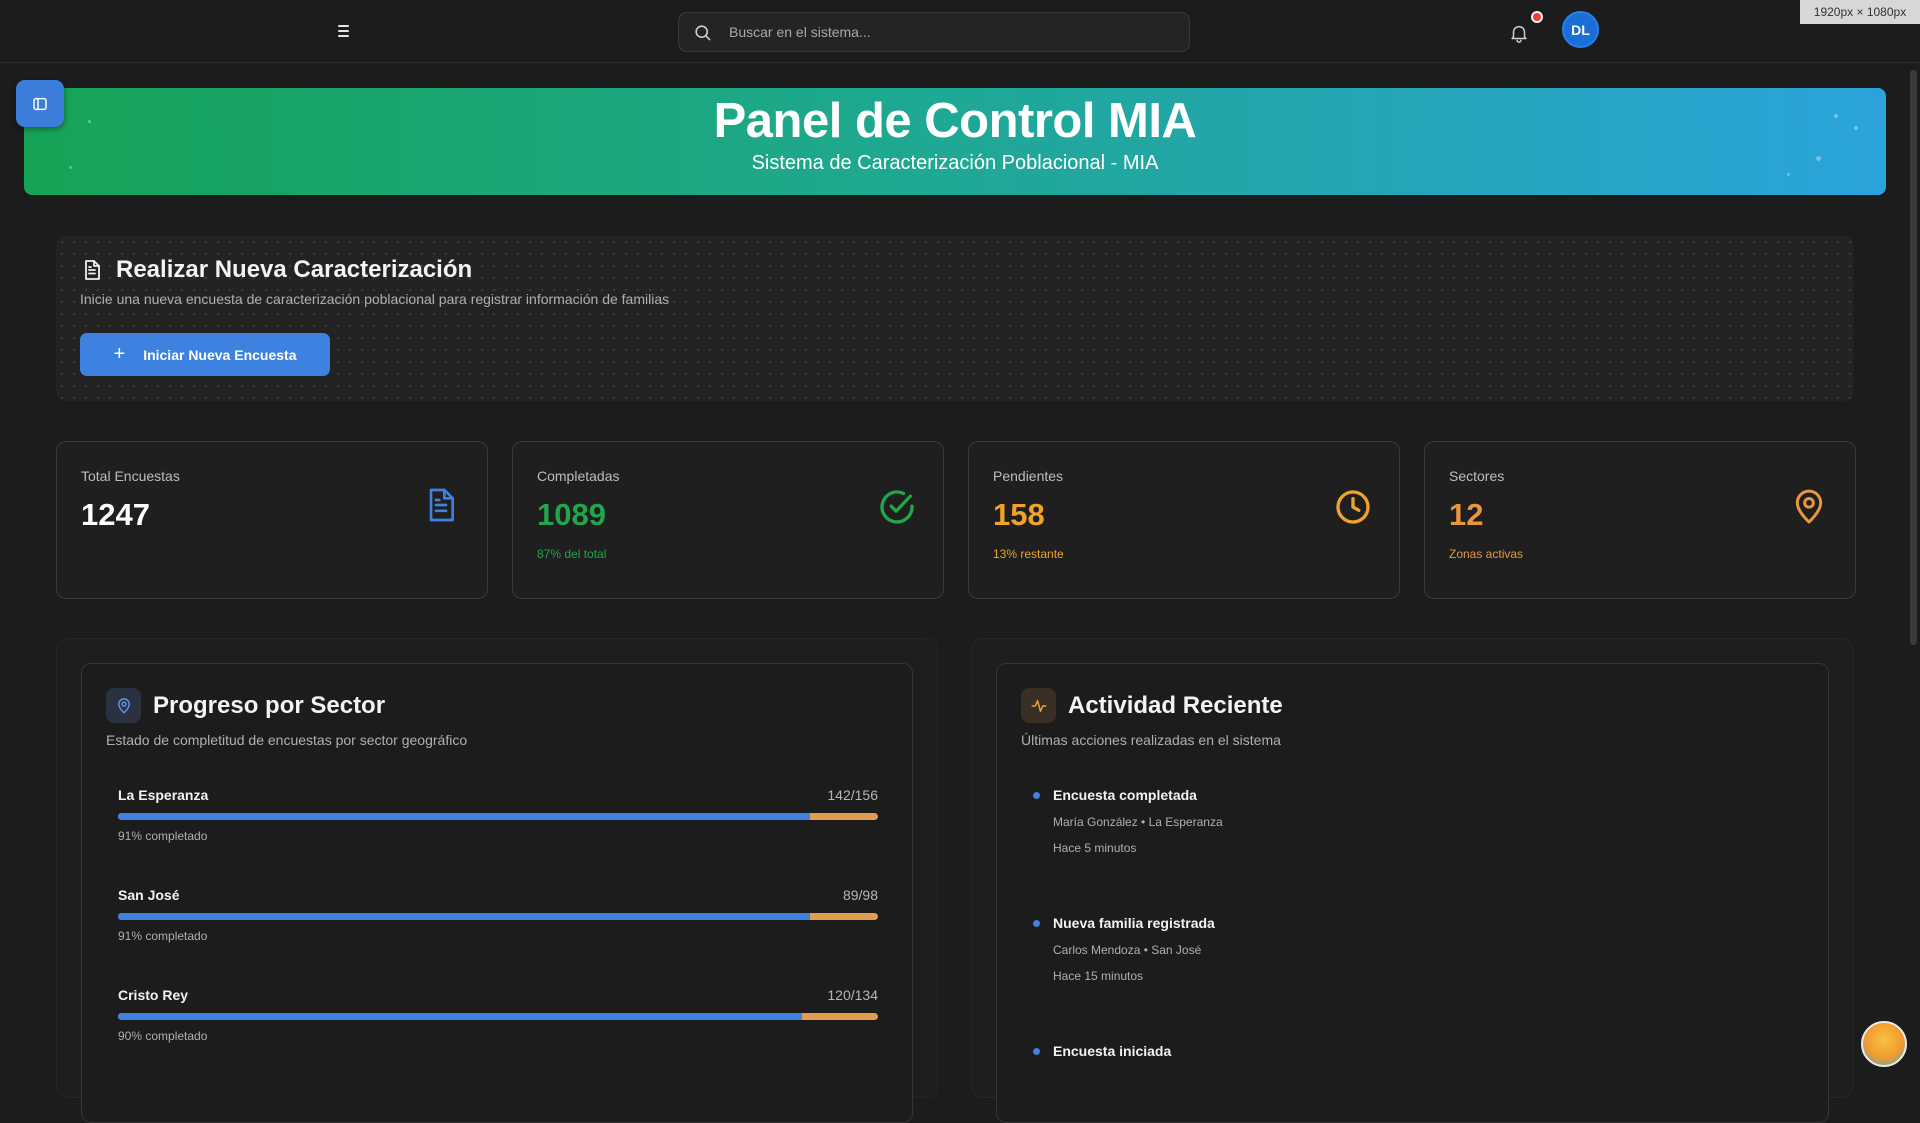 Image resolution: width=1920 pixels, height=1123 pixels. What do you see at coordinates (294, 269) in the screenshot?
I see `new-survey-title: Realizar Nueva Caracterización` at bounding box center [294, 269].